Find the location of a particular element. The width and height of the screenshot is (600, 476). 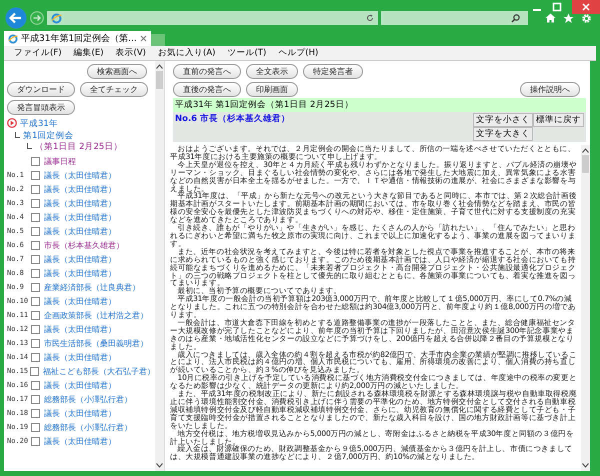

speaker-title: No.6 市長（杉本基久雄君） is located at coordinates (232, 119).